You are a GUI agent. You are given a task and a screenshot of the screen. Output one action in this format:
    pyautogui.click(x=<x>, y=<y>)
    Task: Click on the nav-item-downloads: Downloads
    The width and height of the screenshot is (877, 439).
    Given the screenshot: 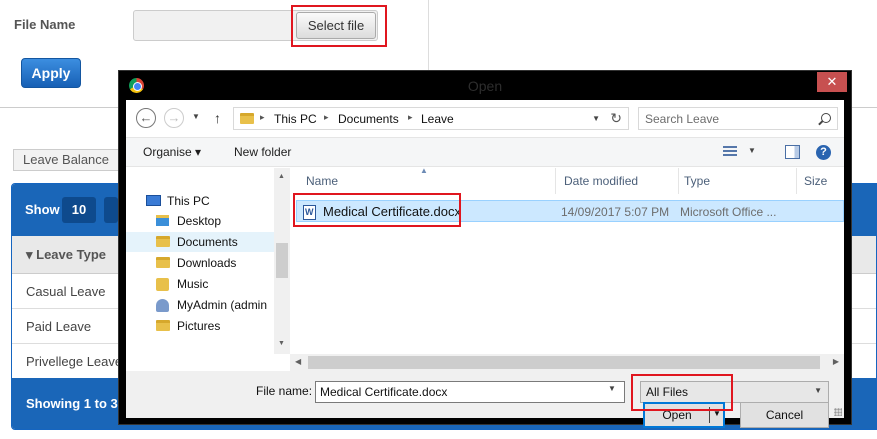 What is the action you would take?
    pyautogui.click(x=200, y=263)
    